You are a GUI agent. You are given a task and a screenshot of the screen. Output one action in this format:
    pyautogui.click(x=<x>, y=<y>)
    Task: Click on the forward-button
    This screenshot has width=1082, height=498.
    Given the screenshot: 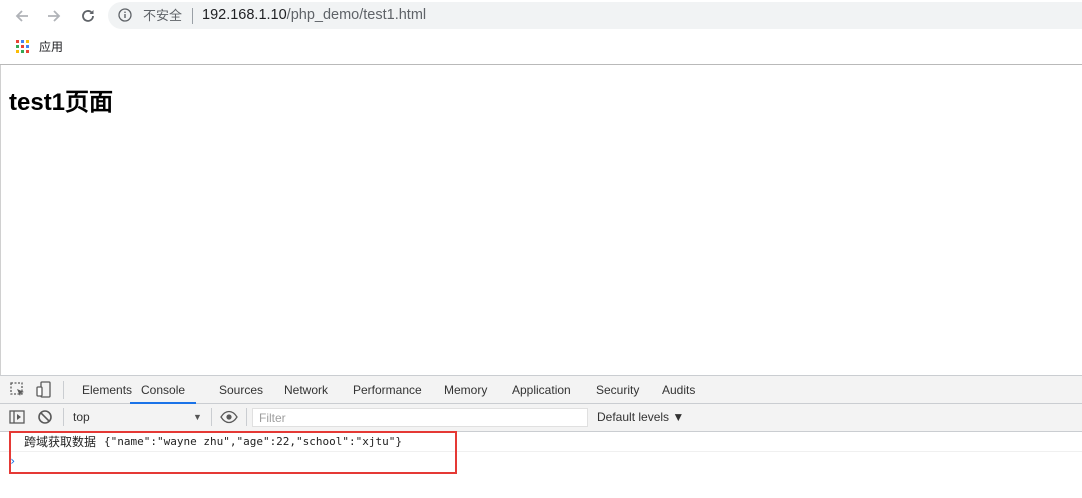 What is the action you would take?
    pyautogui.click(x=54, y=16)
    